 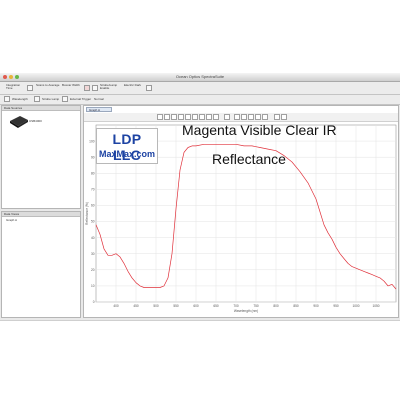 I want to click on integration-time-label: Integration Time, so click(x=13, y=86).